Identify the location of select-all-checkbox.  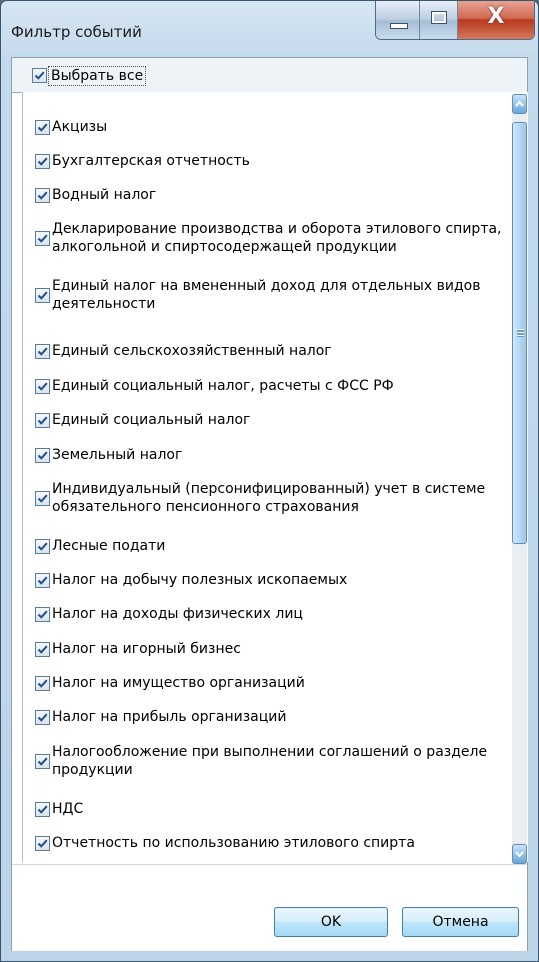
(39, 75).